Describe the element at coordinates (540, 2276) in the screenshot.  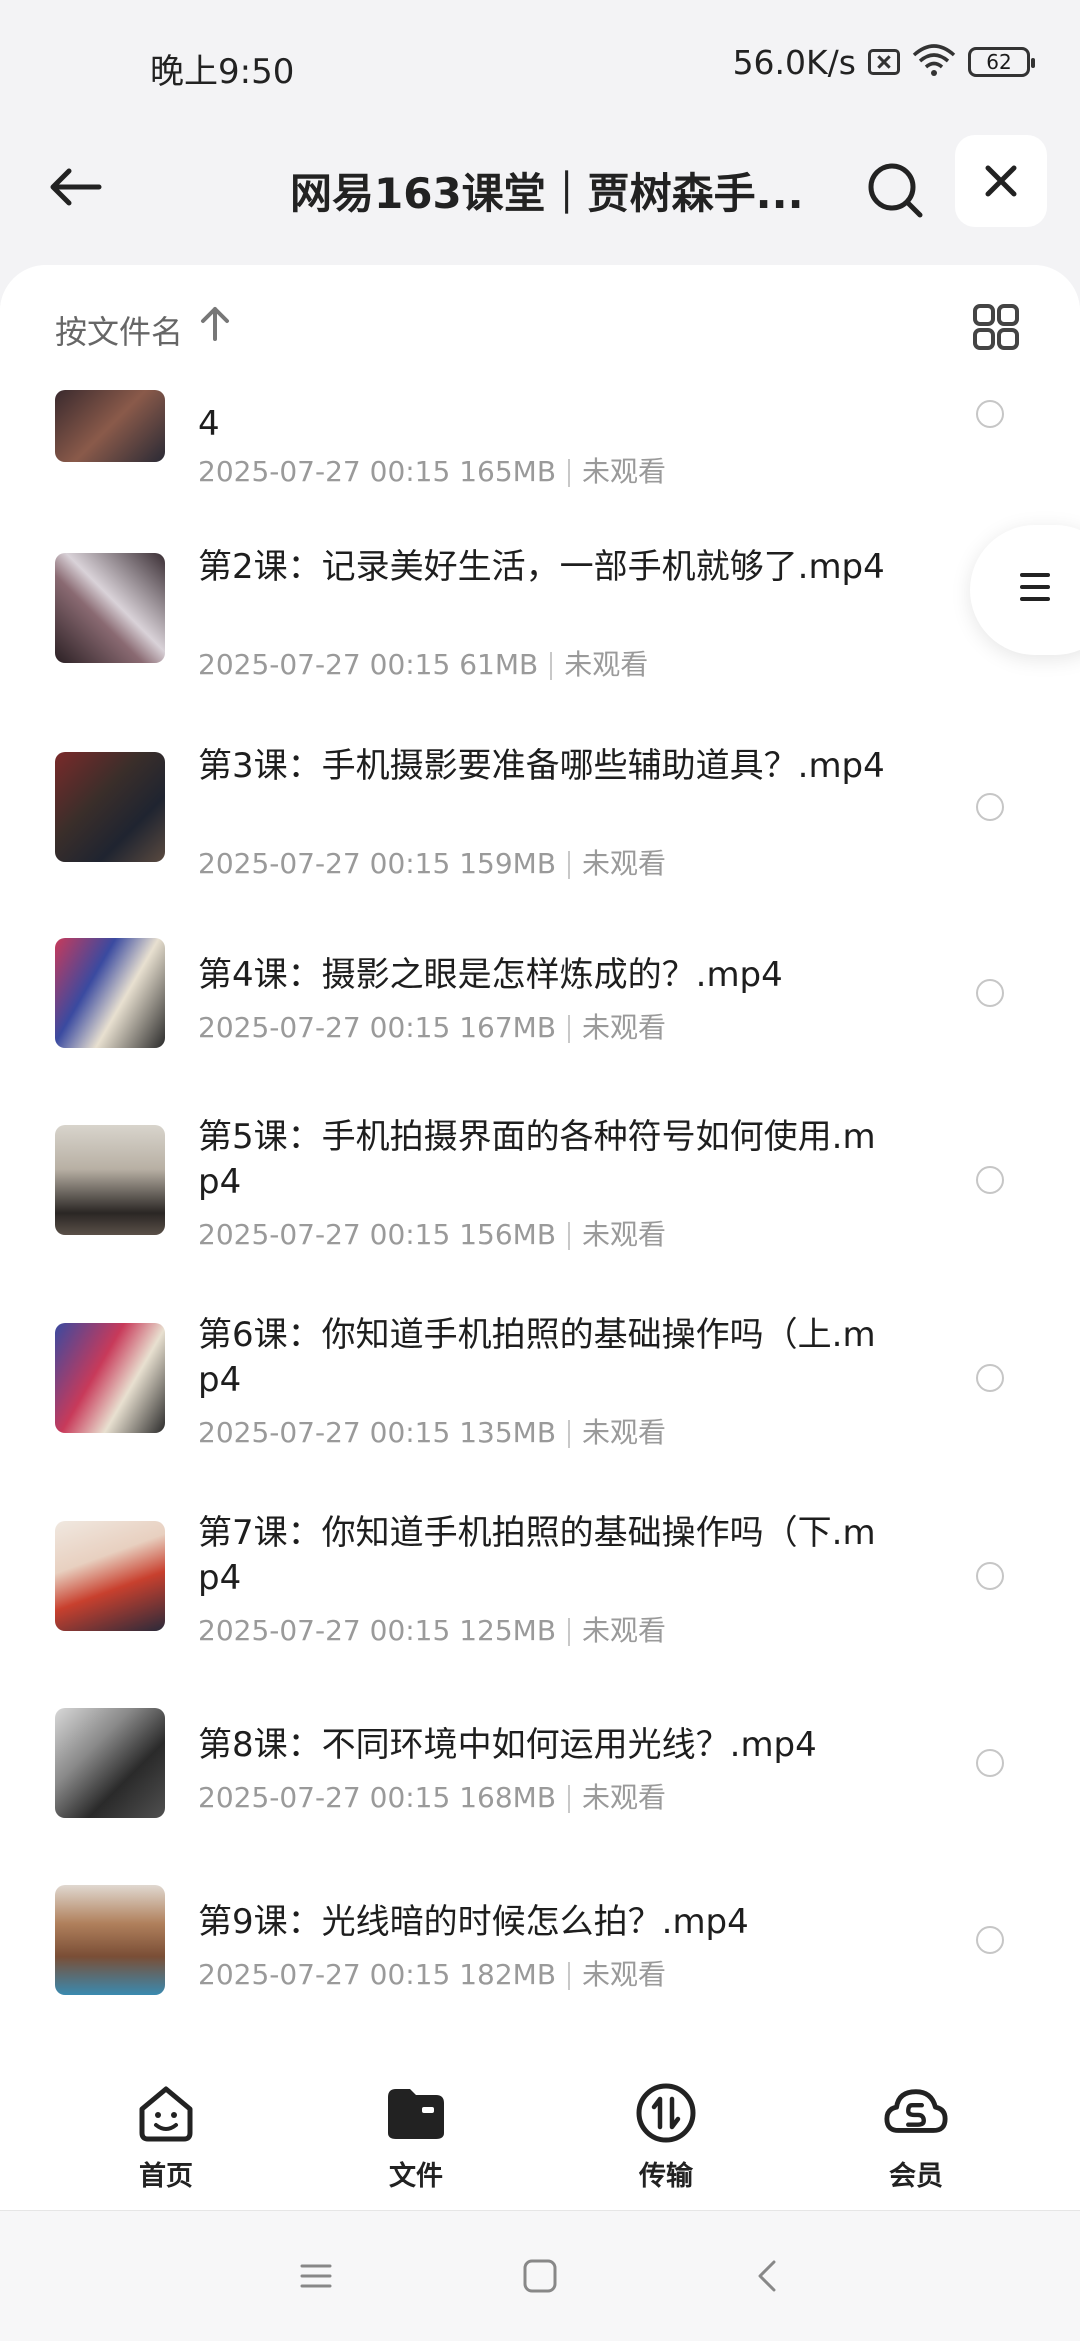
I see `home-icon` at that location.